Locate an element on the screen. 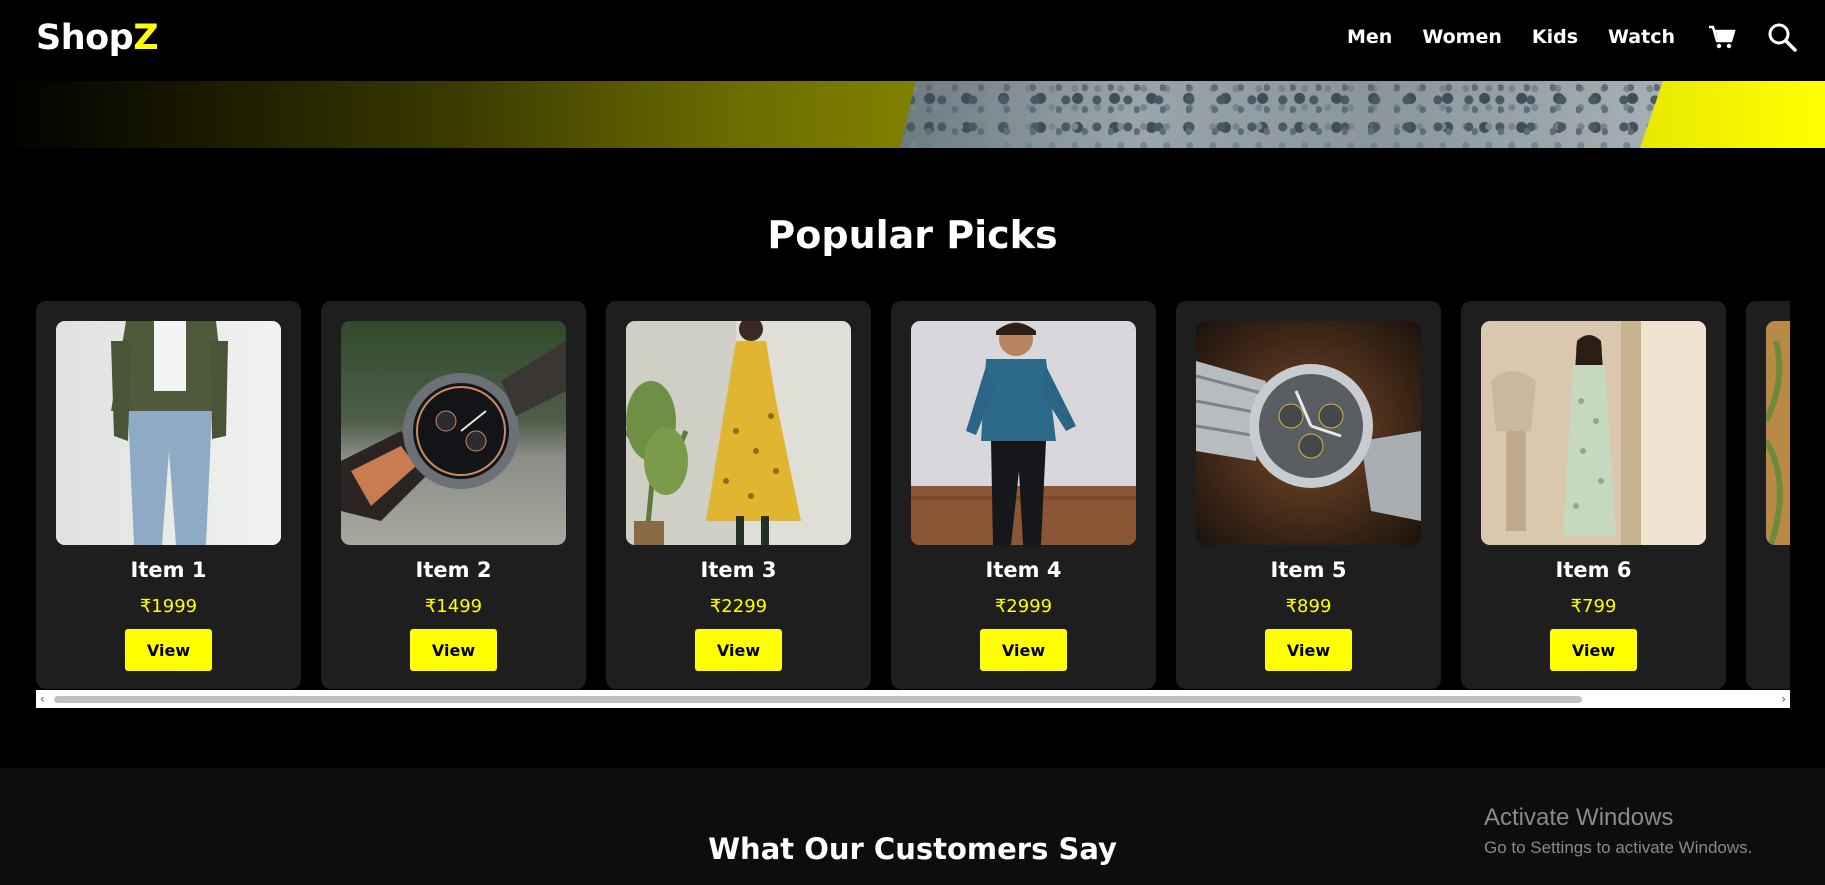 This screenshot has width=1825, height=885. product-image-steel-watch is located at coordinates (1308, 433).